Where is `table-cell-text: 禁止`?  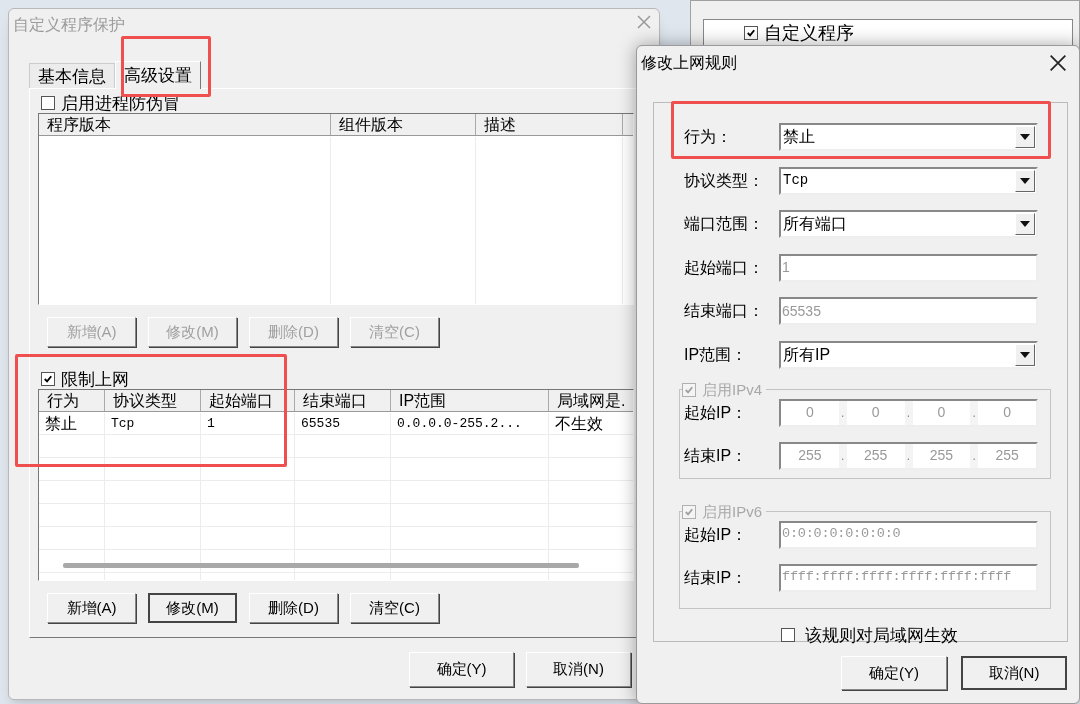 table-cell-text: 禁止 is located at coordinates (61, 424).